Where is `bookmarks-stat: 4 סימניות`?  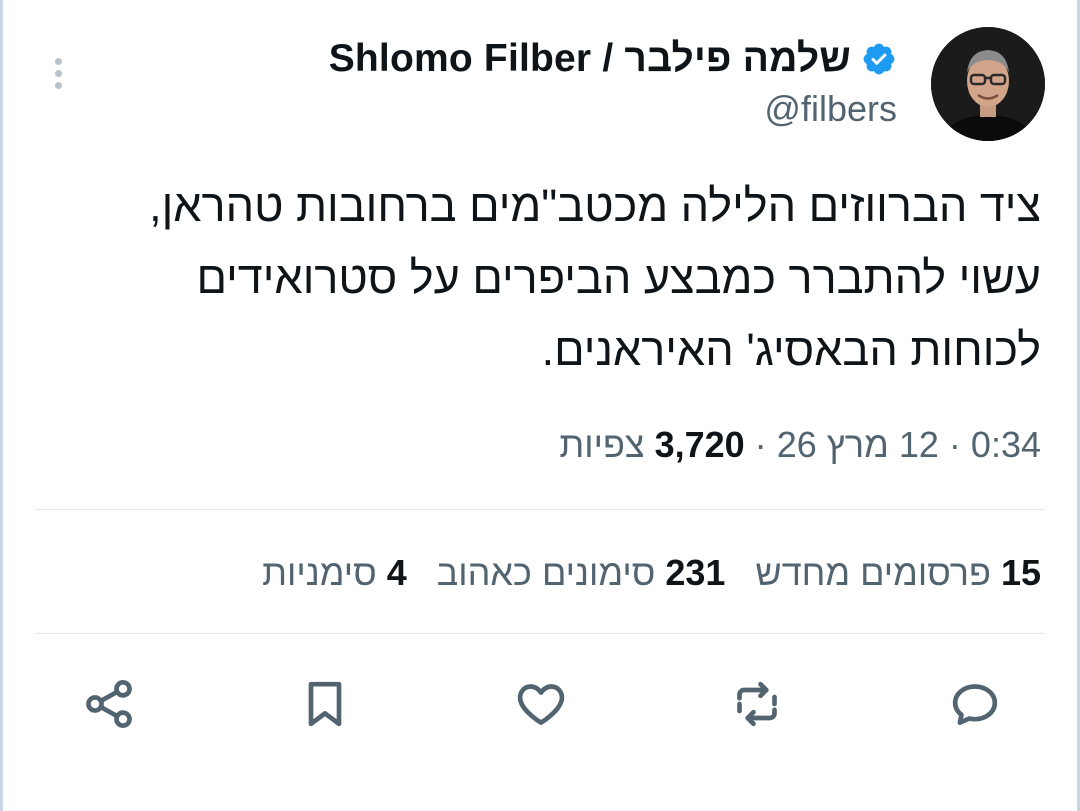 bookmarks-stat: 4 סימניות is located at coordinates (334, 573).